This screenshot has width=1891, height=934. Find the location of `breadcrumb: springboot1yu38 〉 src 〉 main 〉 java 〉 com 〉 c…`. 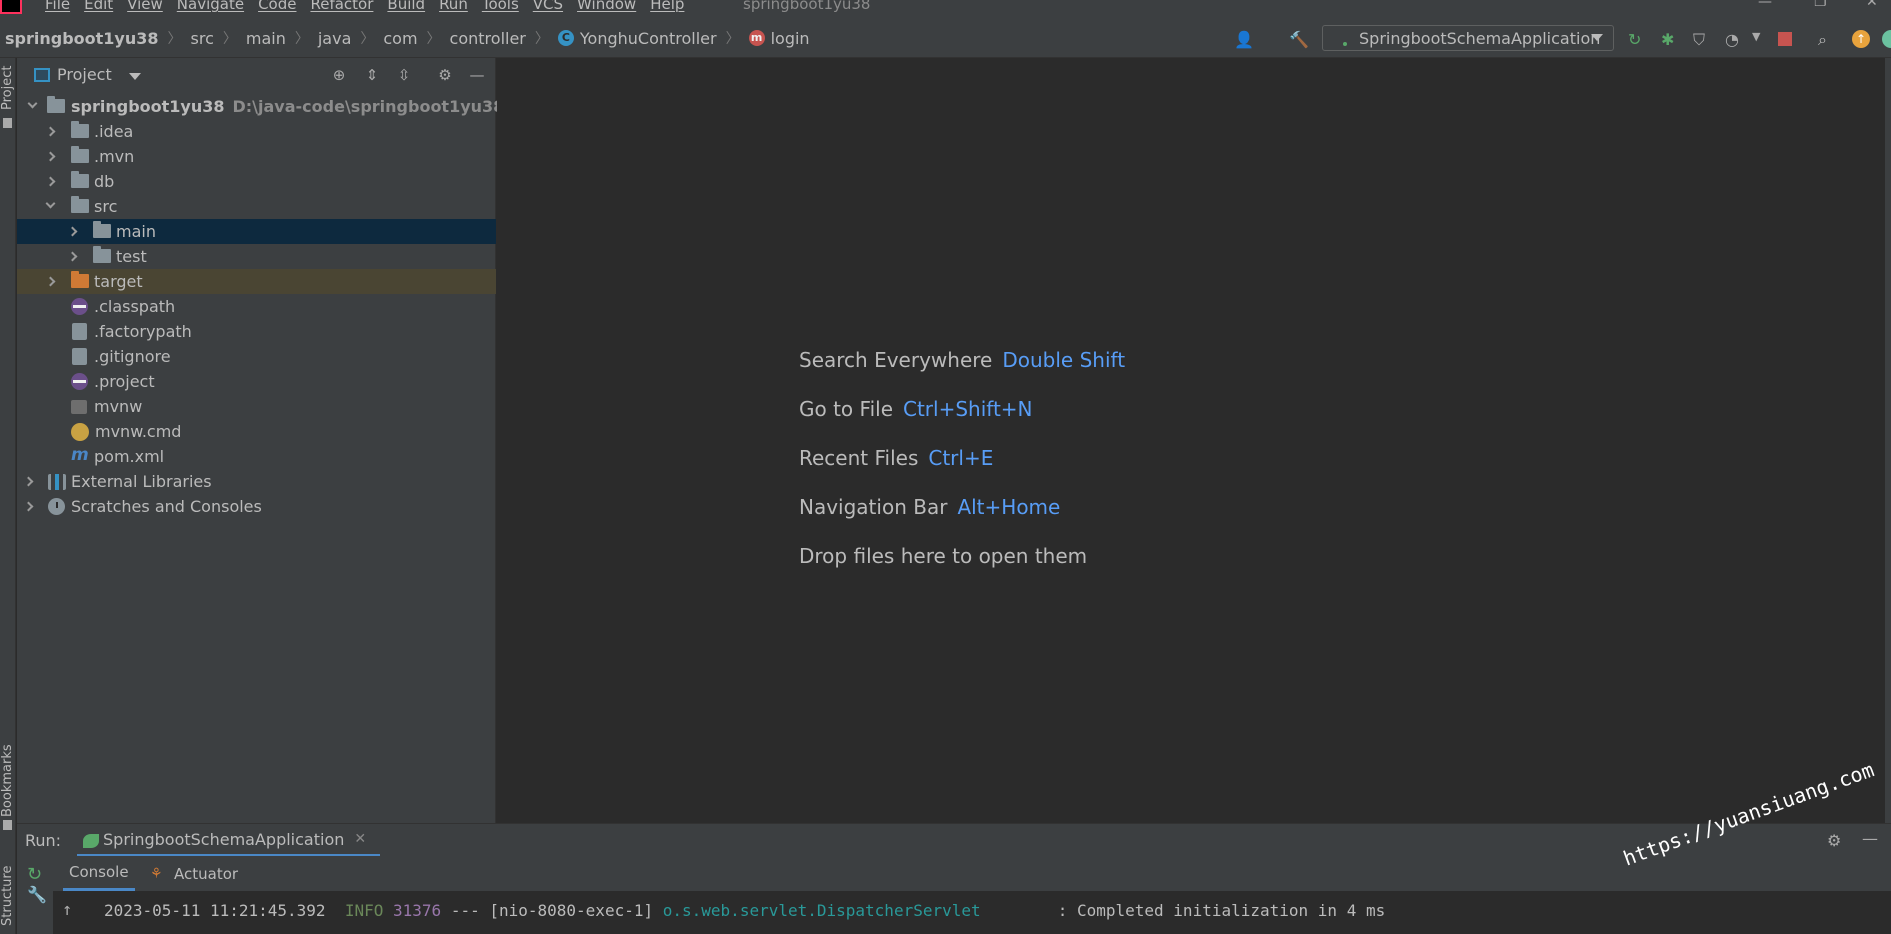

breadcrumb: springboot1yu38 〉 src 〉 main 〉 java 〉 com 〉 c… is located at coordinates (407, 38).